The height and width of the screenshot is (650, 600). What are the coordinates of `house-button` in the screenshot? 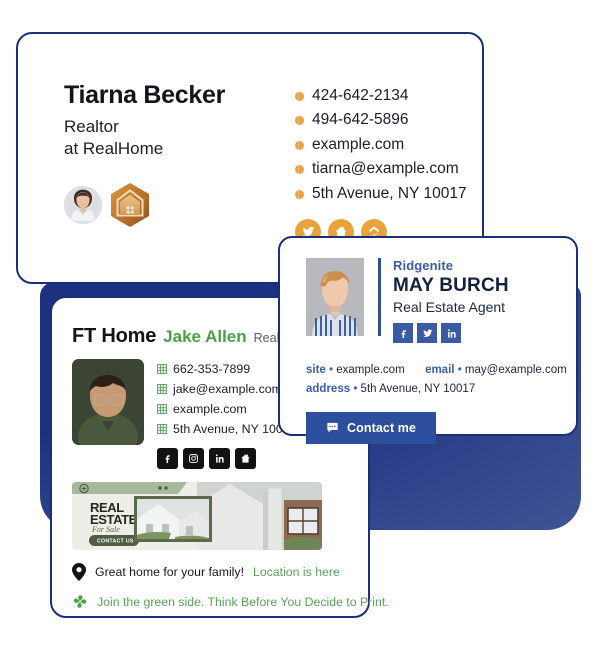 It's located at (245, 459).